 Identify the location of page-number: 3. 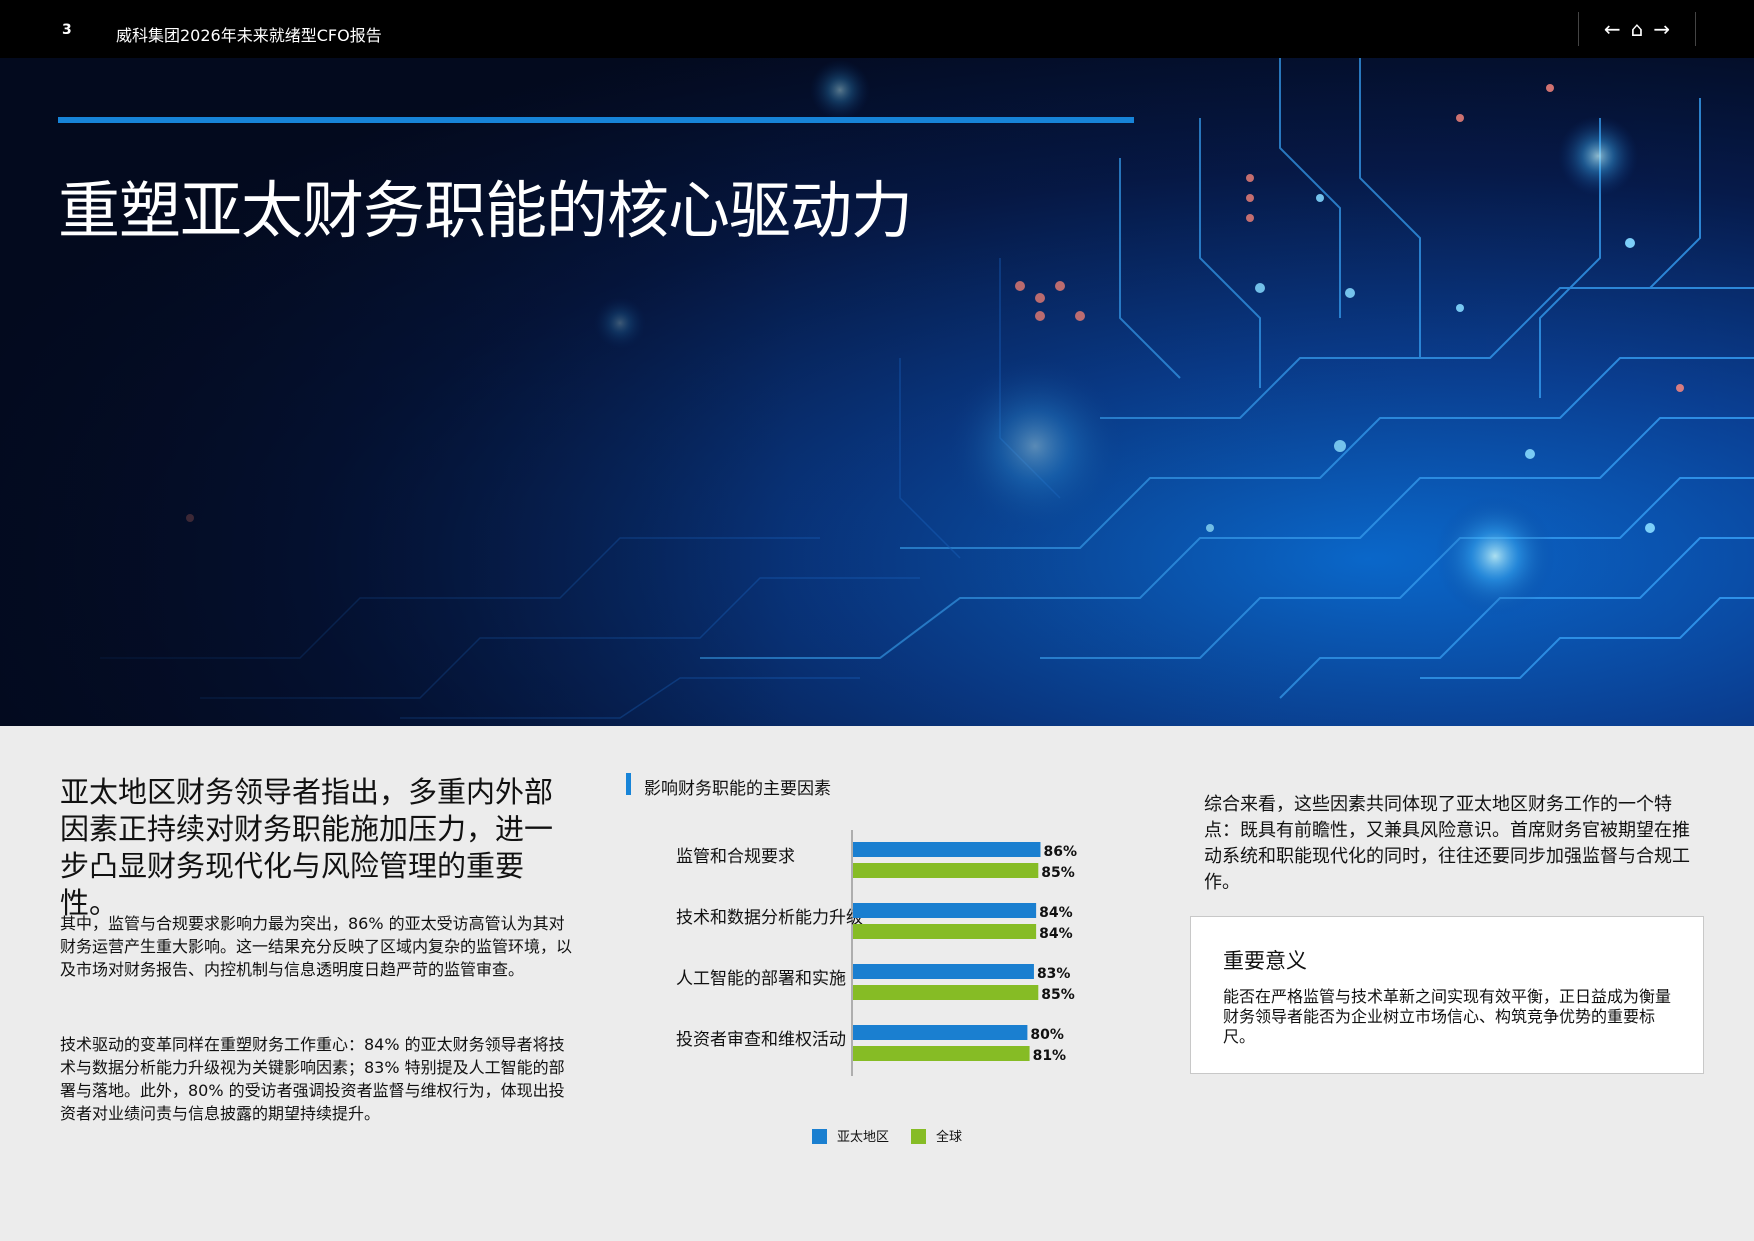
(67, 30).